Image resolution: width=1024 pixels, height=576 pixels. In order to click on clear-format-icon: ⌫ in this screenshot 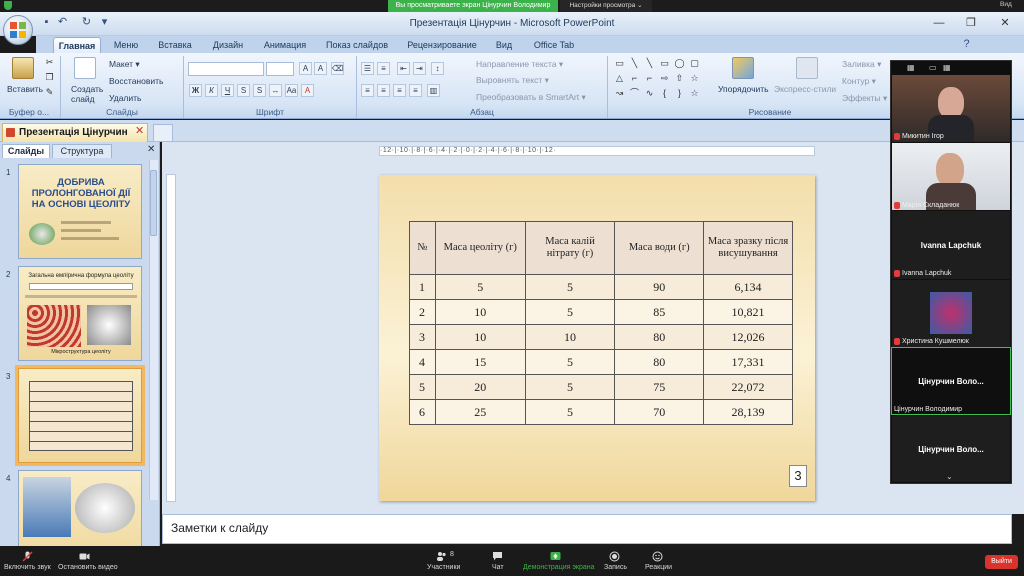, I will do `click(337, 68)`.